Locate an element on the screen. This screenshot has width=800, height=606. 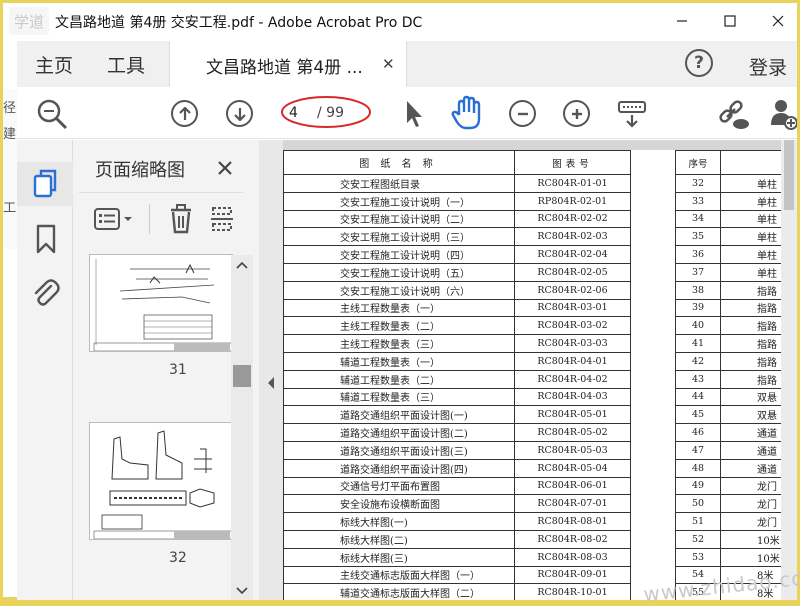
scroll-up-icon is located at coordinates (242, 265).